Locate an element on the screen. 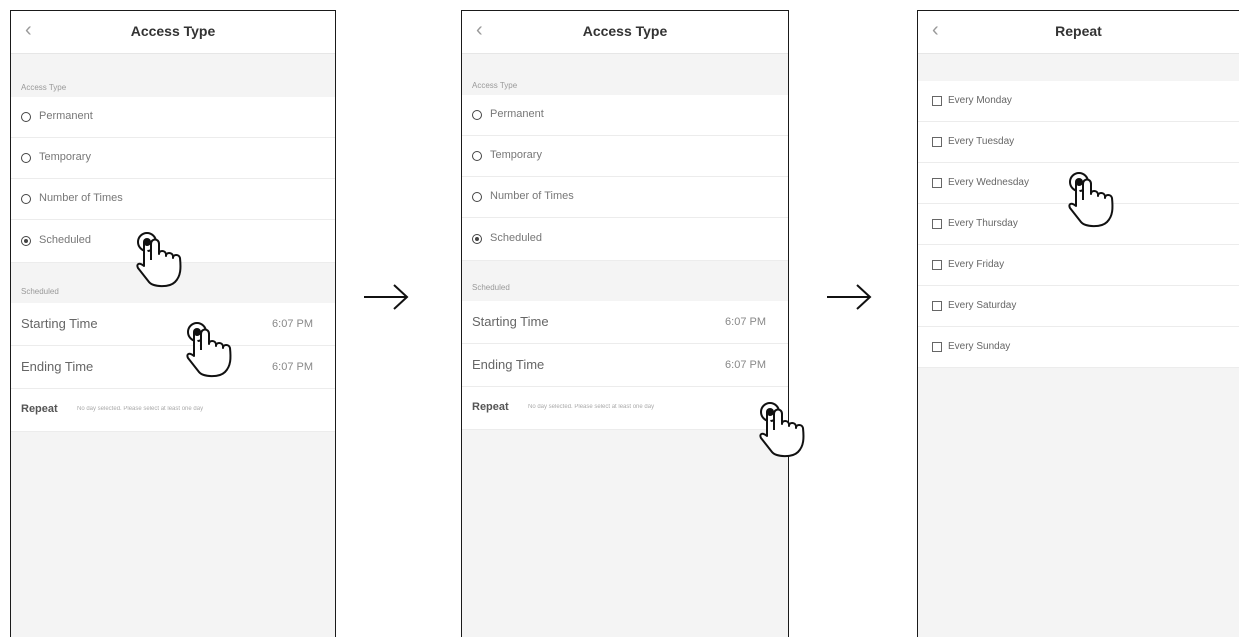  day-label: Every Tuesday is located at coordinates (981, 141).